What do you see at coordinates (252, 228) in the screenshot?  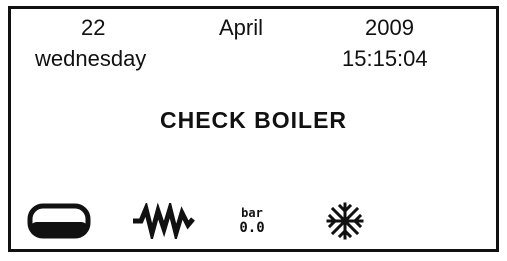 I see `pressure-value: 0.0` at bounding box center [252, 228].